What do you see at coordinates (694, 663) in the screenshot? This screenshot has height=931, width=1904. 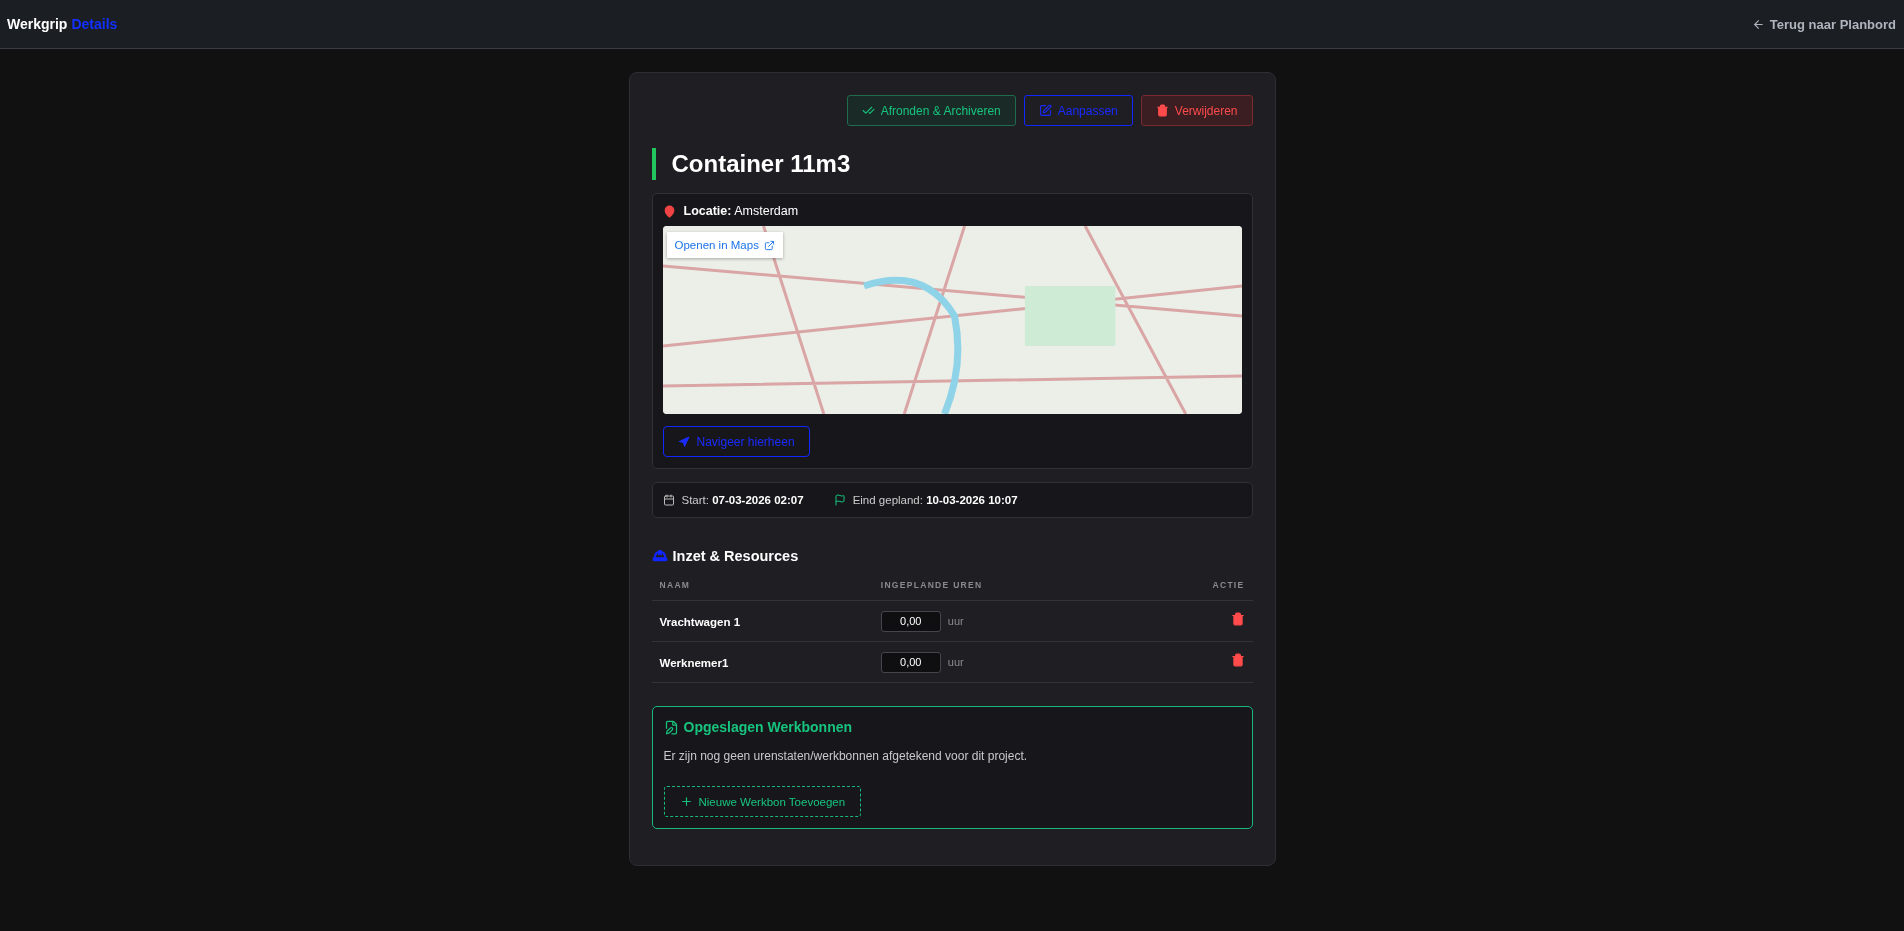 I see `resource-name: Werknemer1` at bounding box center [694, 663].